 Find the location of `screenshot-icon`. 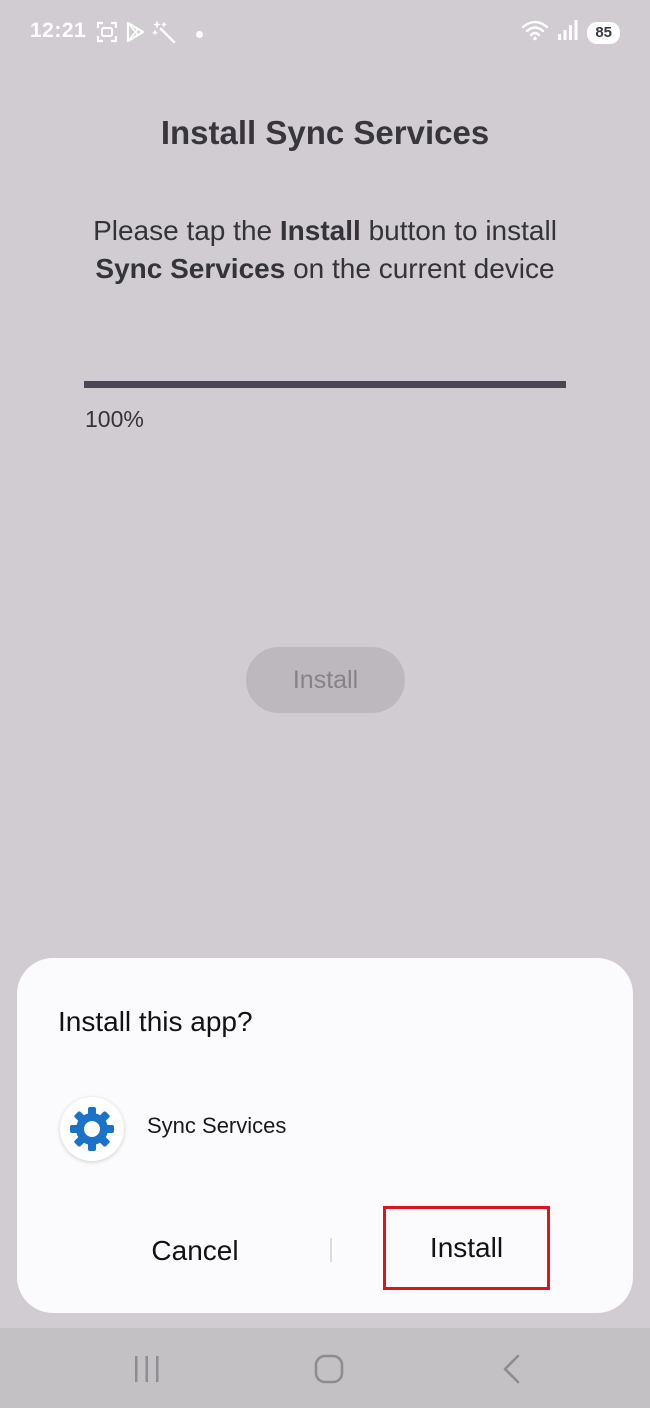

screenshot-icon is located at coordinates (107, 34).